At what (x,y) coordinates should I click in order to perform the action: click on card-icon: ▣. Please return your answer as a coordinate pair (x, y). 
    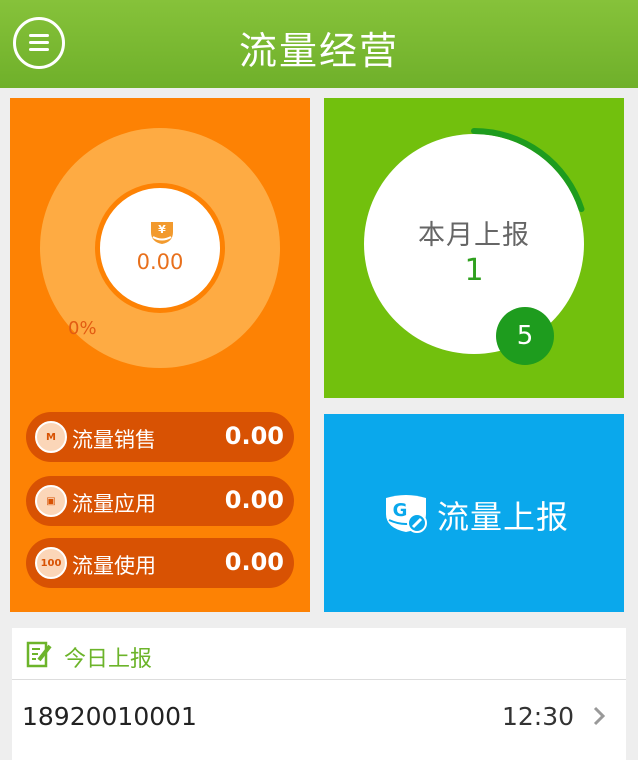
    Looking at the image, I should click on (51, 501).